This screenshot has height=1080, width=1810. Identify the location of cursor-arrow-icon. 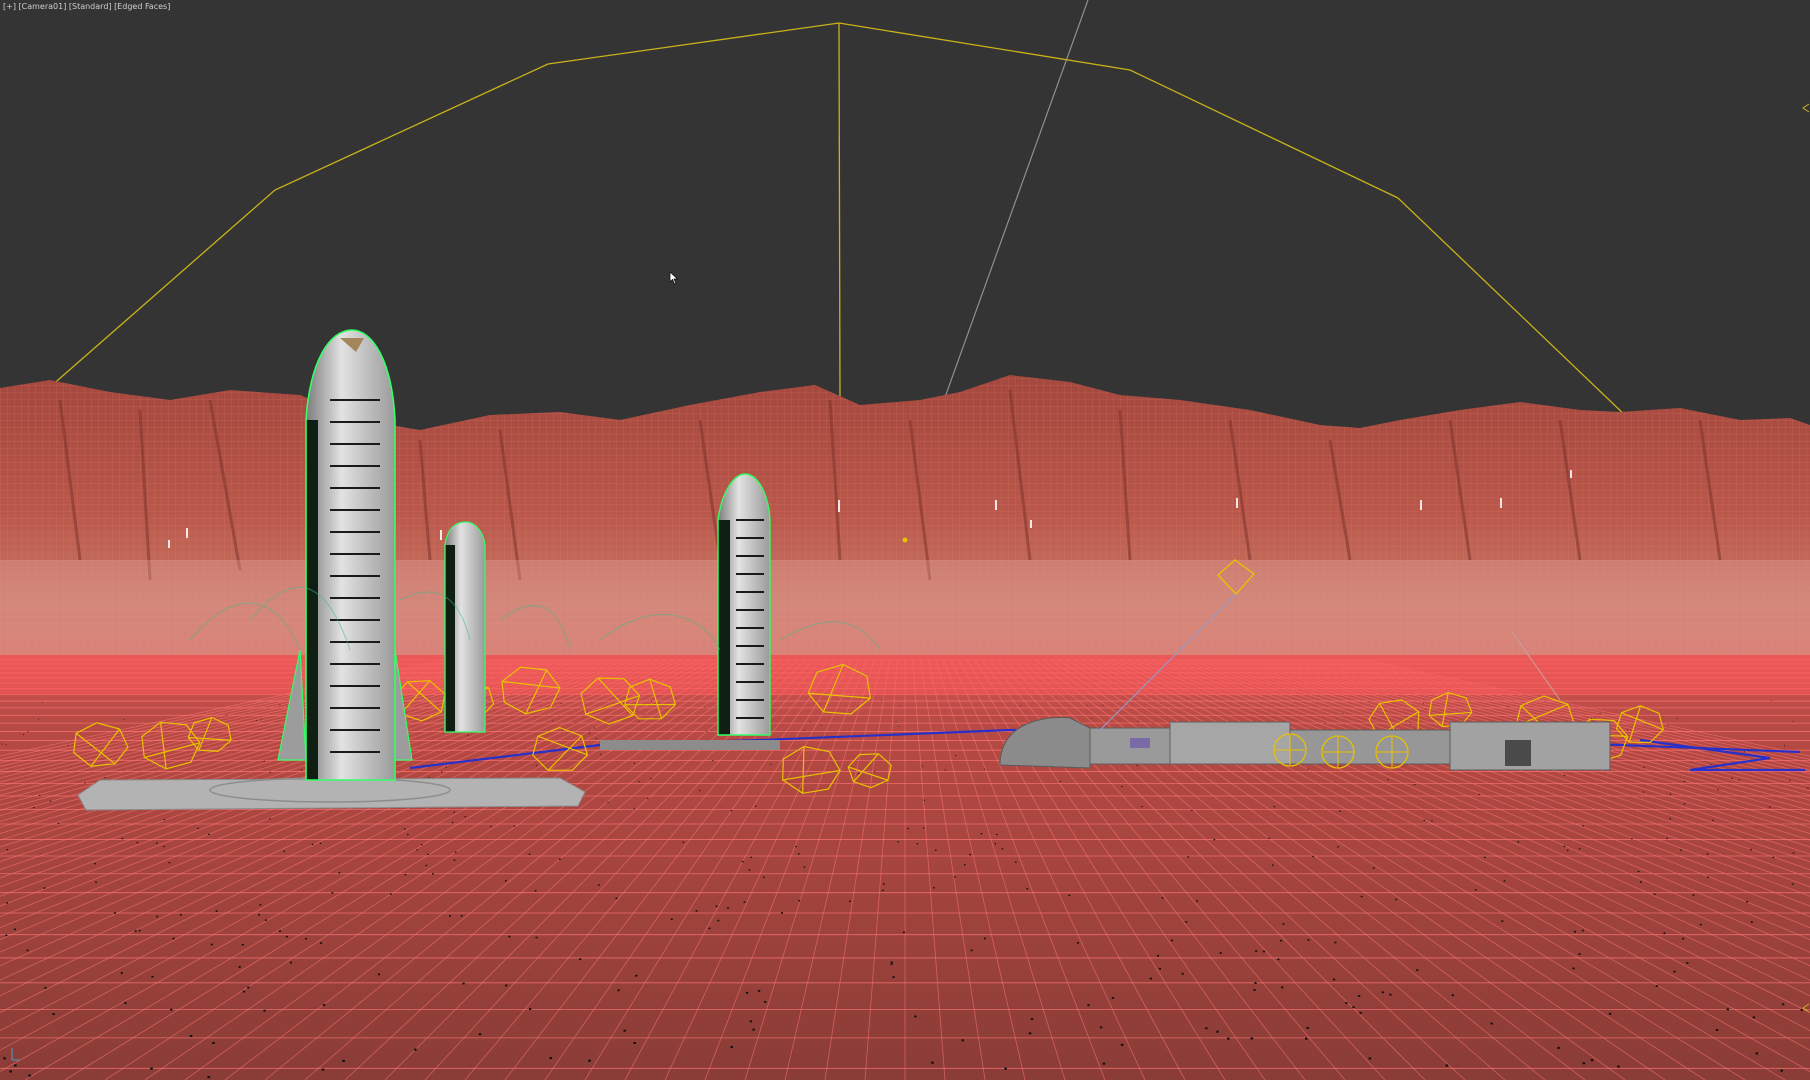
(674, 278).